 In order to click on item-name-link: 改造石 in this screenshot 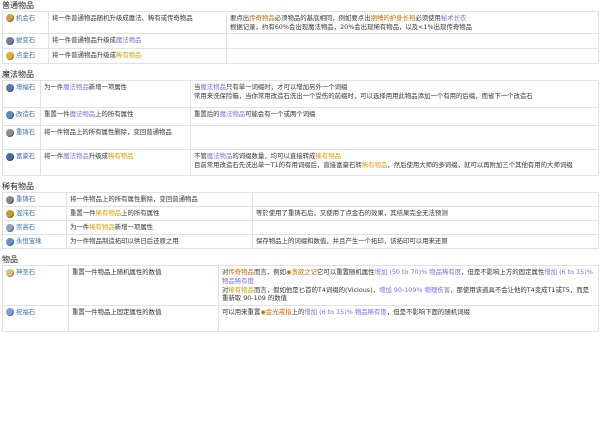, I will do `click(25, 114)`.